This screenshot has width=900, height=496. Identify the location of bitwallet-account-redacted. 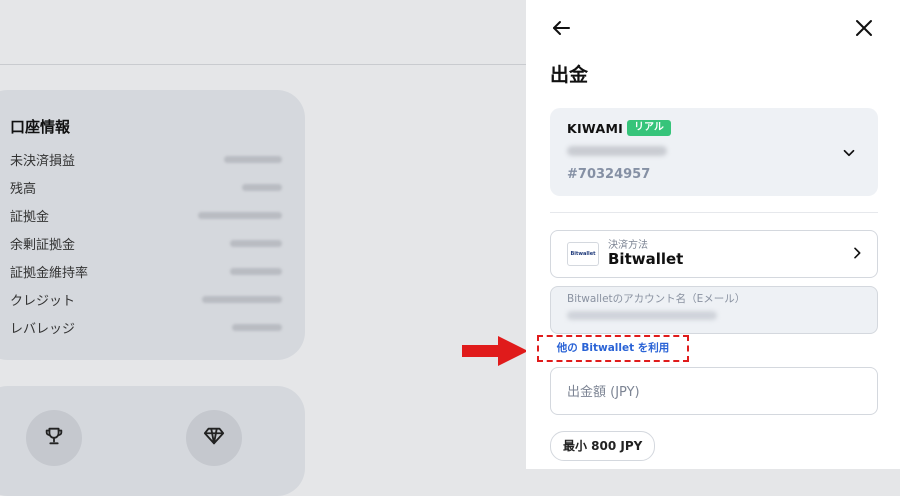
(642, 315).